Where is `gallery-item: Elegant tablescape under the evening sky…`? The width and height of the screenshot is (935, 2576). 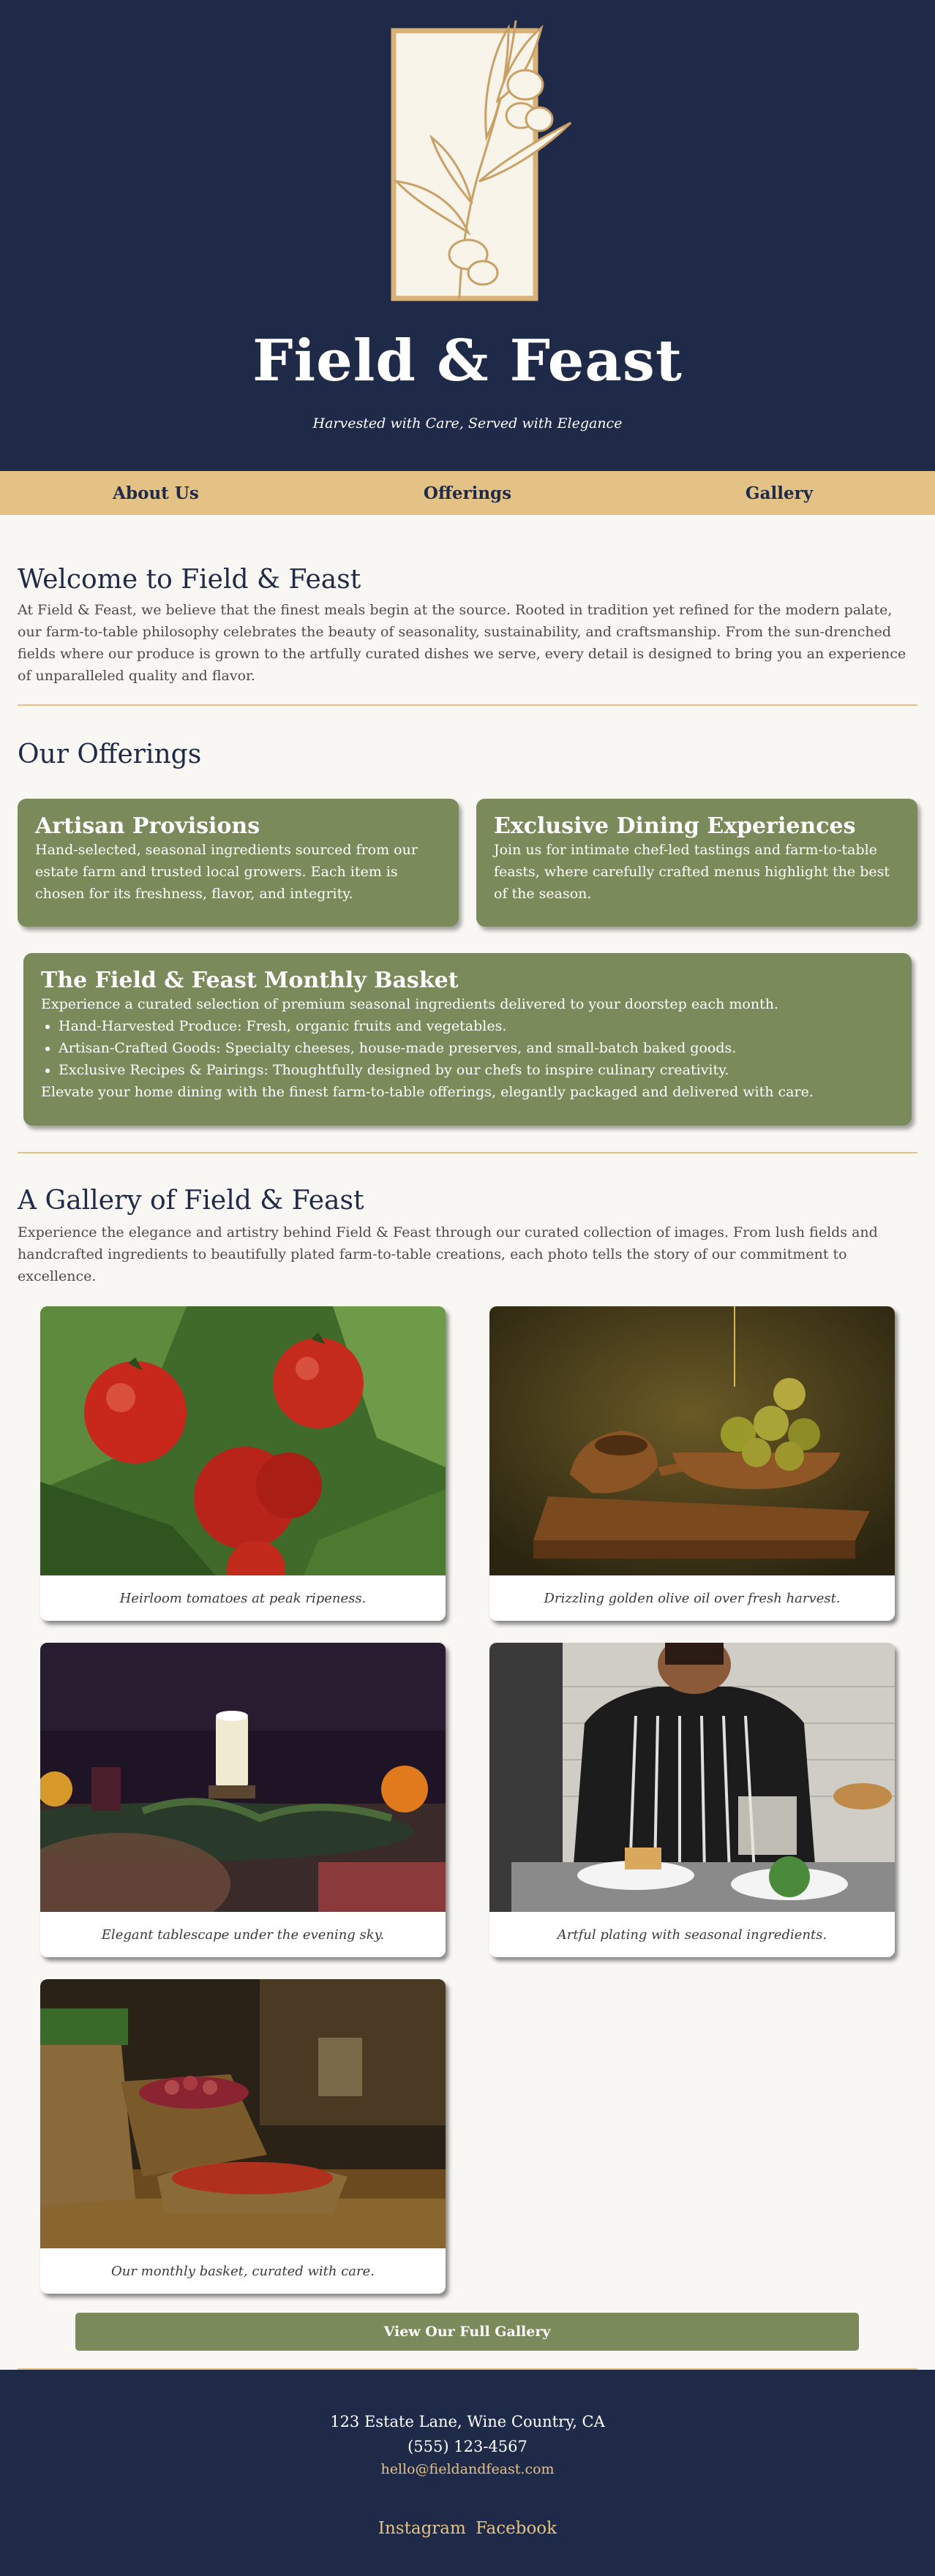 gallery-item: Elegant tablescape under the evening sky… is located at coordinates (243, 1800).